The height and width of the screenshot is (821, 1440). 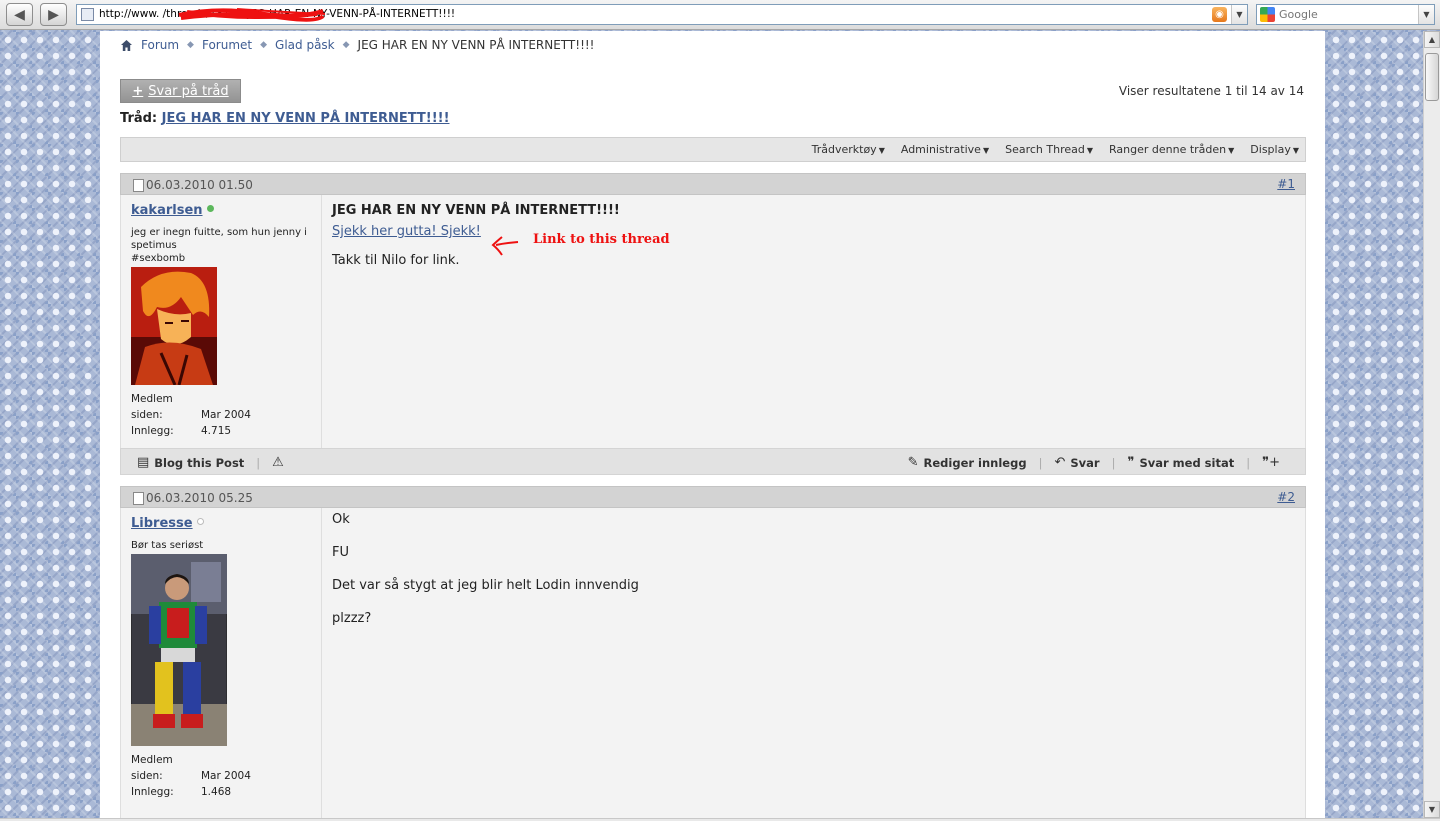 I want to click on home-icon, so click(x=126, y=45).